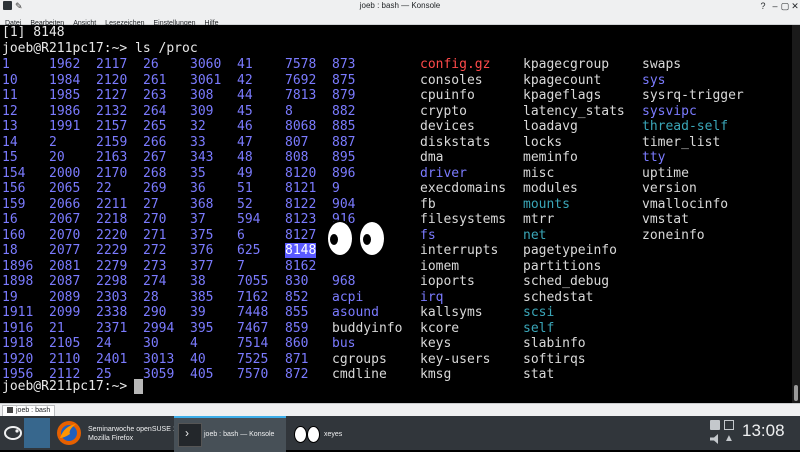  I want to click on help-button: ?, so click(763, 6).